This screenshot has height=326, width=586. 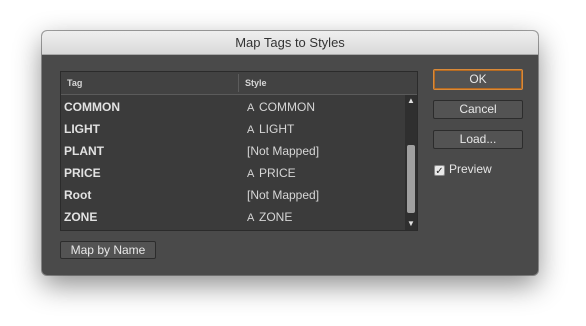 I want to click on list-item: PLANT [Not Mapped], so click(x=233, y=151).